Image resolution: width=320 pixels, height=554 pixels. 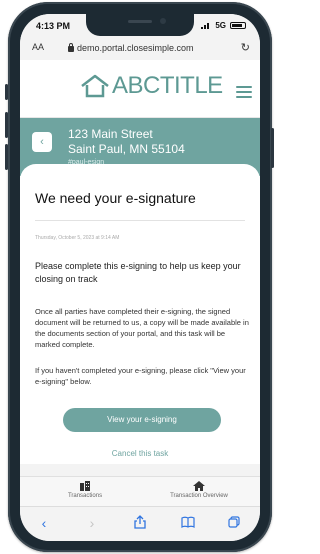 What do you see at coordinates (140, 491) in the screenshot?
I see `app-tab-bar: Transactions Transaction Overview` at bounding box center [140, 491].